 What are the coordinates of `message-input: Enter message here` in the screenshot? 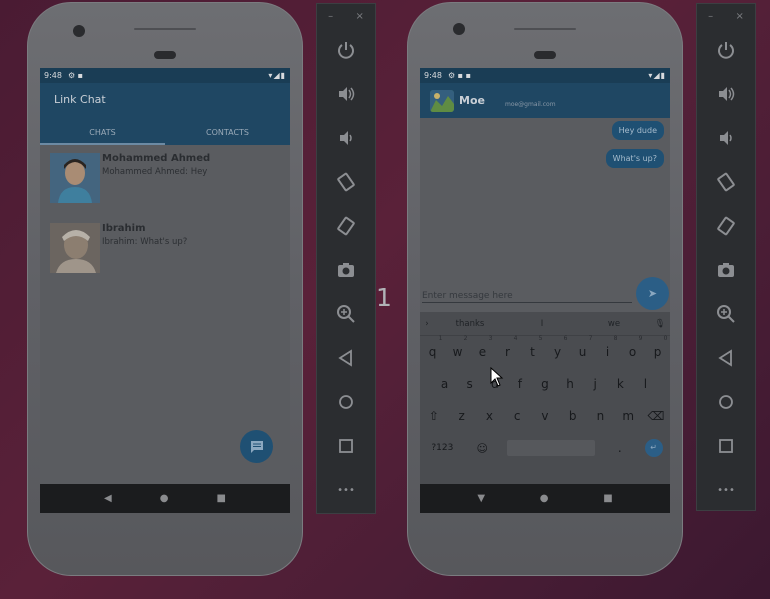 It's located at (527, 297).